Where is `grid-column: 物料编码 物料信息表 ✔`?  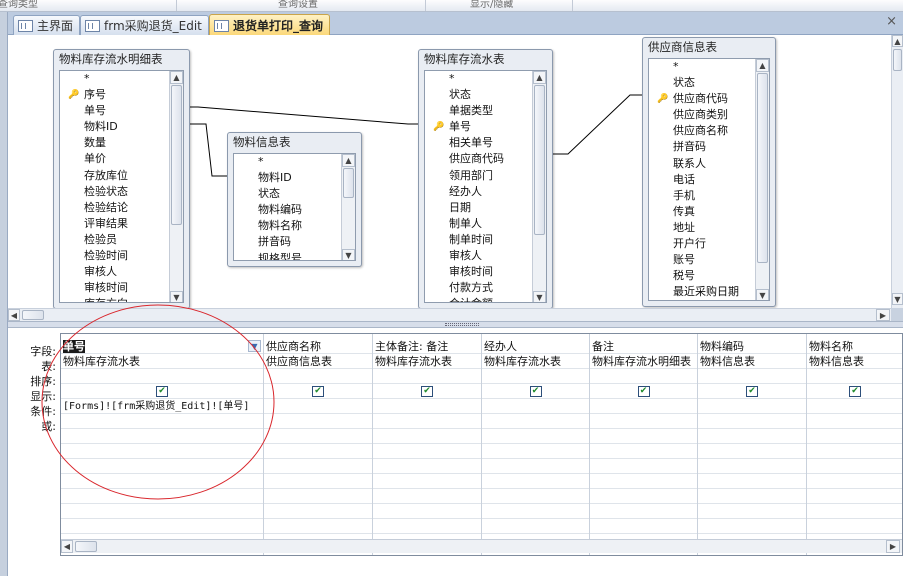 grid-column: 物料编码 物料信息表 ✔ is located at coordinates (752, 444).